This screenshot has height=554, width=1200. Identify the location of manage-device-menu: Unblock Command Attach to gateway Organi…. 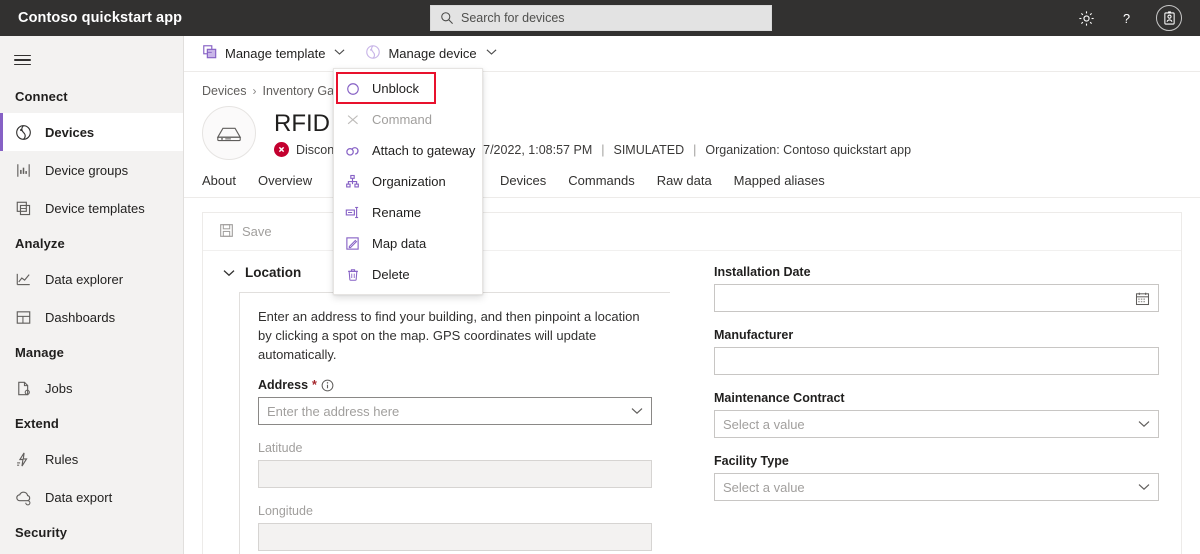
(408, 181).